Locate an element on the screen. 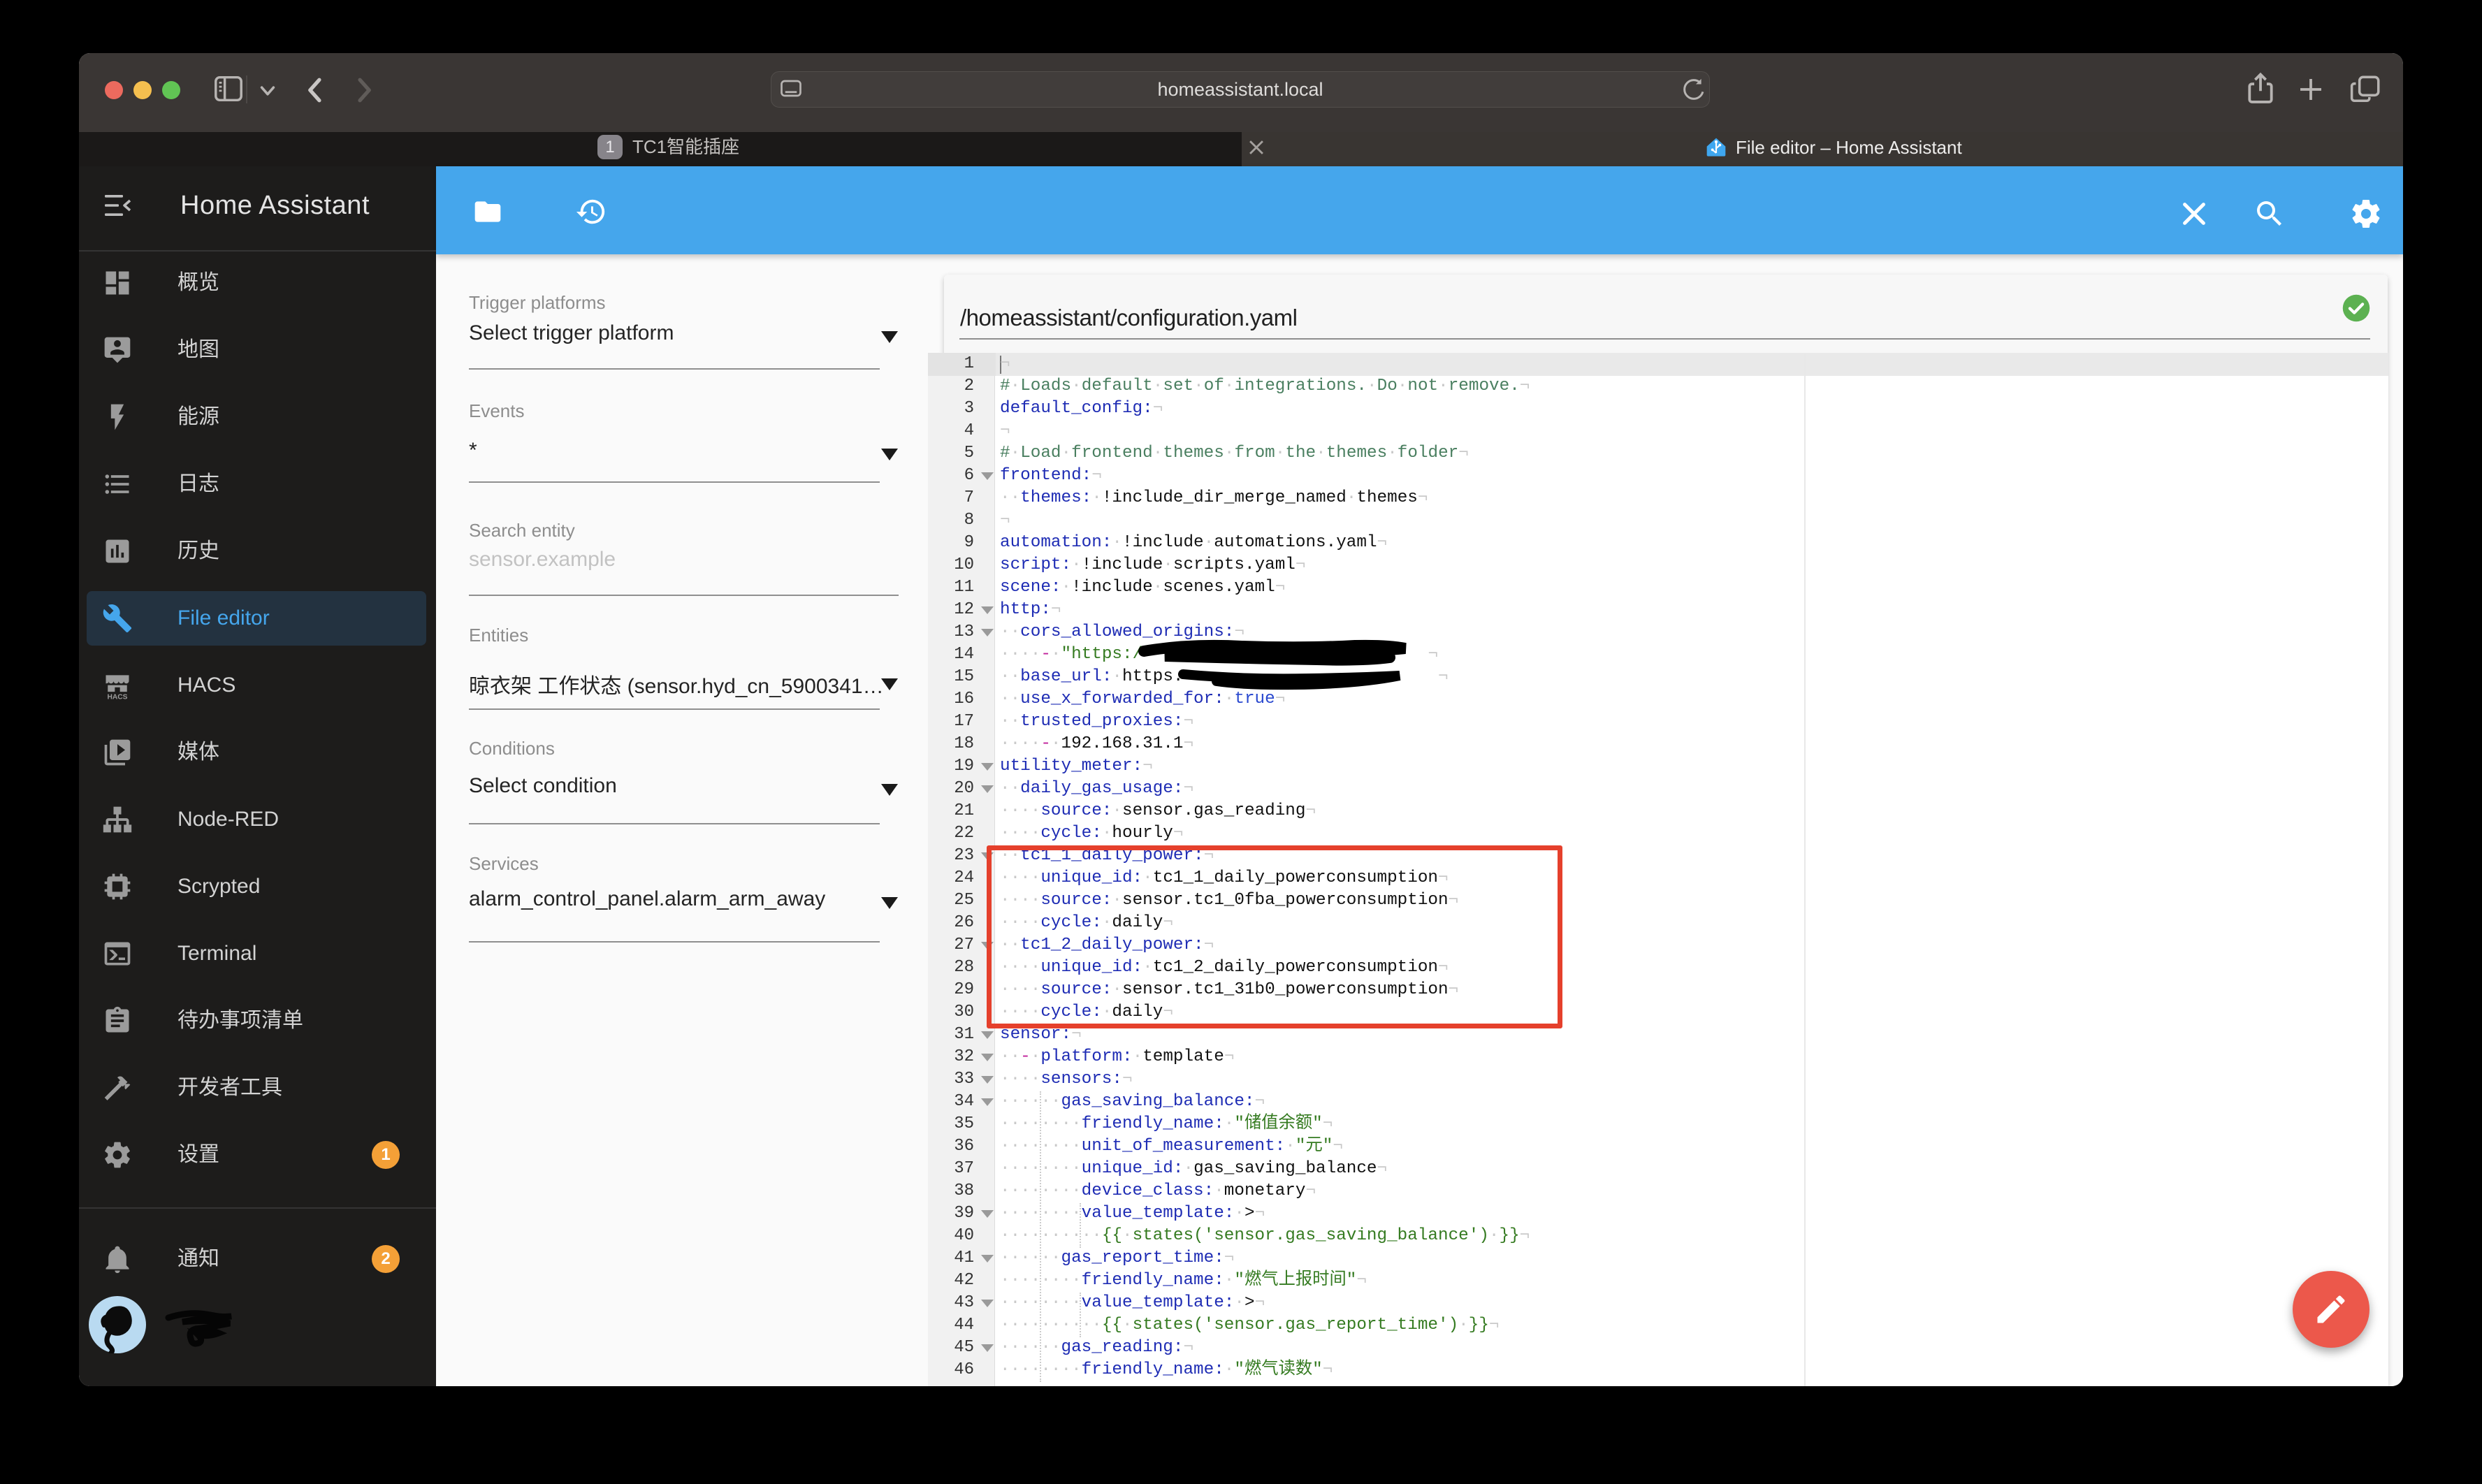 The image size is (2482, 1484). svg-text: HACS is located at coordinates (117, 697).